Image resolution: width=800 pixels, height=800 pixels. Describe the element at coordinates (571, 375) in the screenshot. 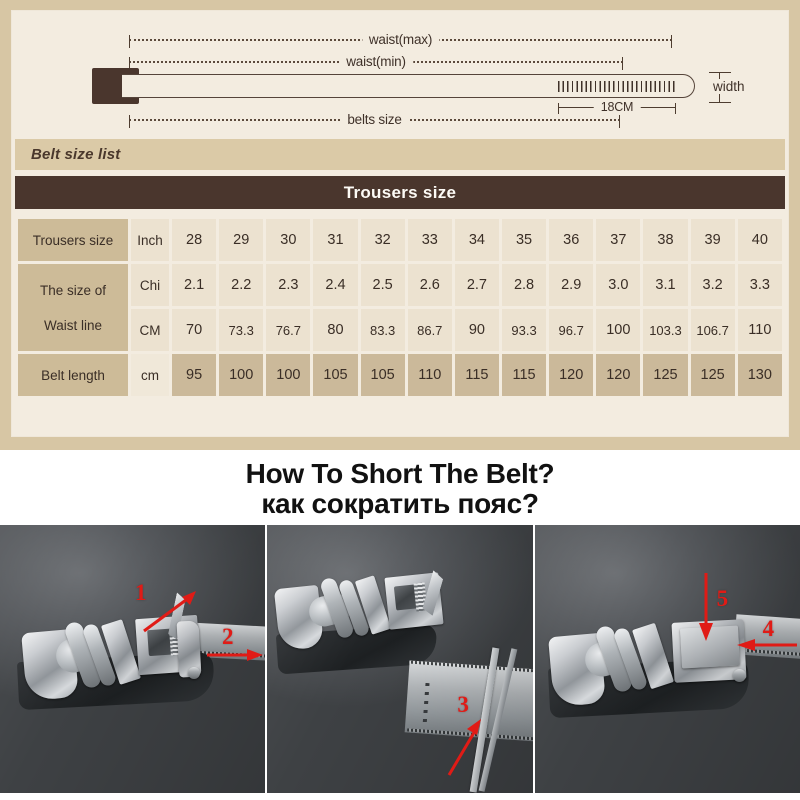

I see `cell-belt-8: 120` at that location.